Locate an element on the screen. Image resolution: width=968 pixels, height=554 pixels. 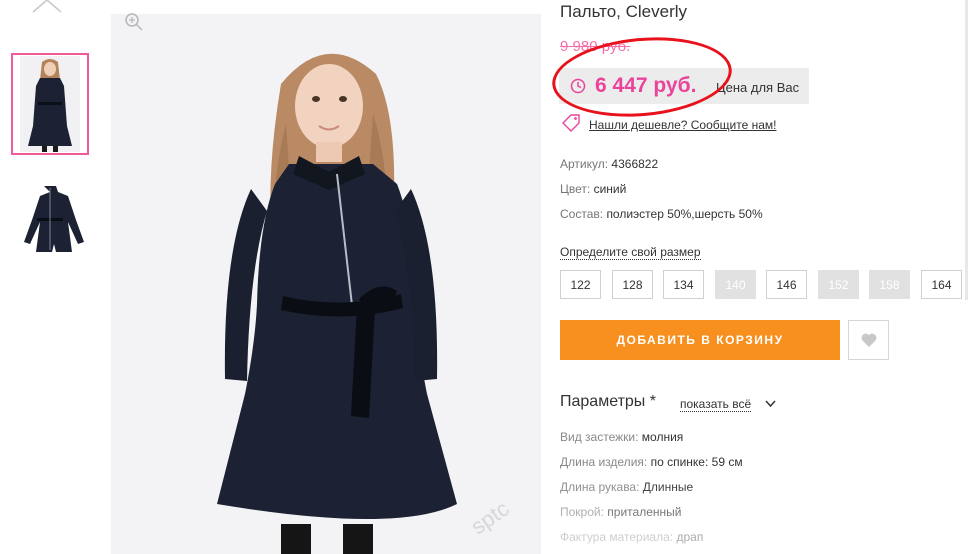
param-row: Покрой: приталенный is located at coordinates (620, 512).